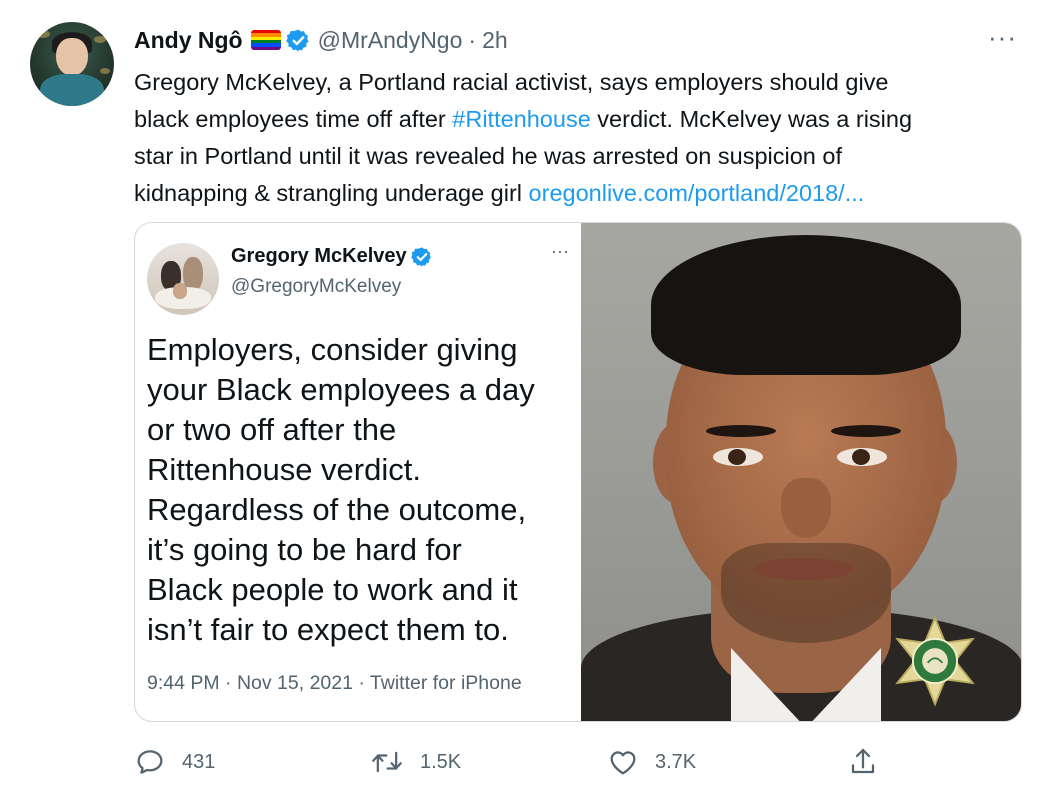 This screenshot has width=1050, height=800. I want to click on share-icon, so click(863, 761).